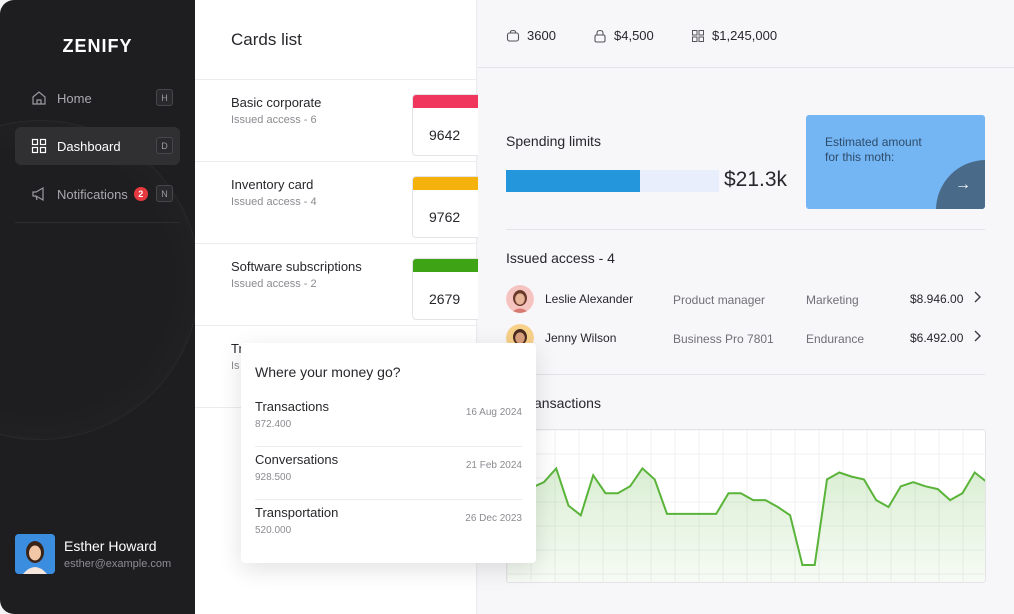 This screenshot has height=614, width=1014. Describe the element at coordinates (493, 518) in the screenshot. I see `popover-item-date: 26 Dec 2023` at that location.